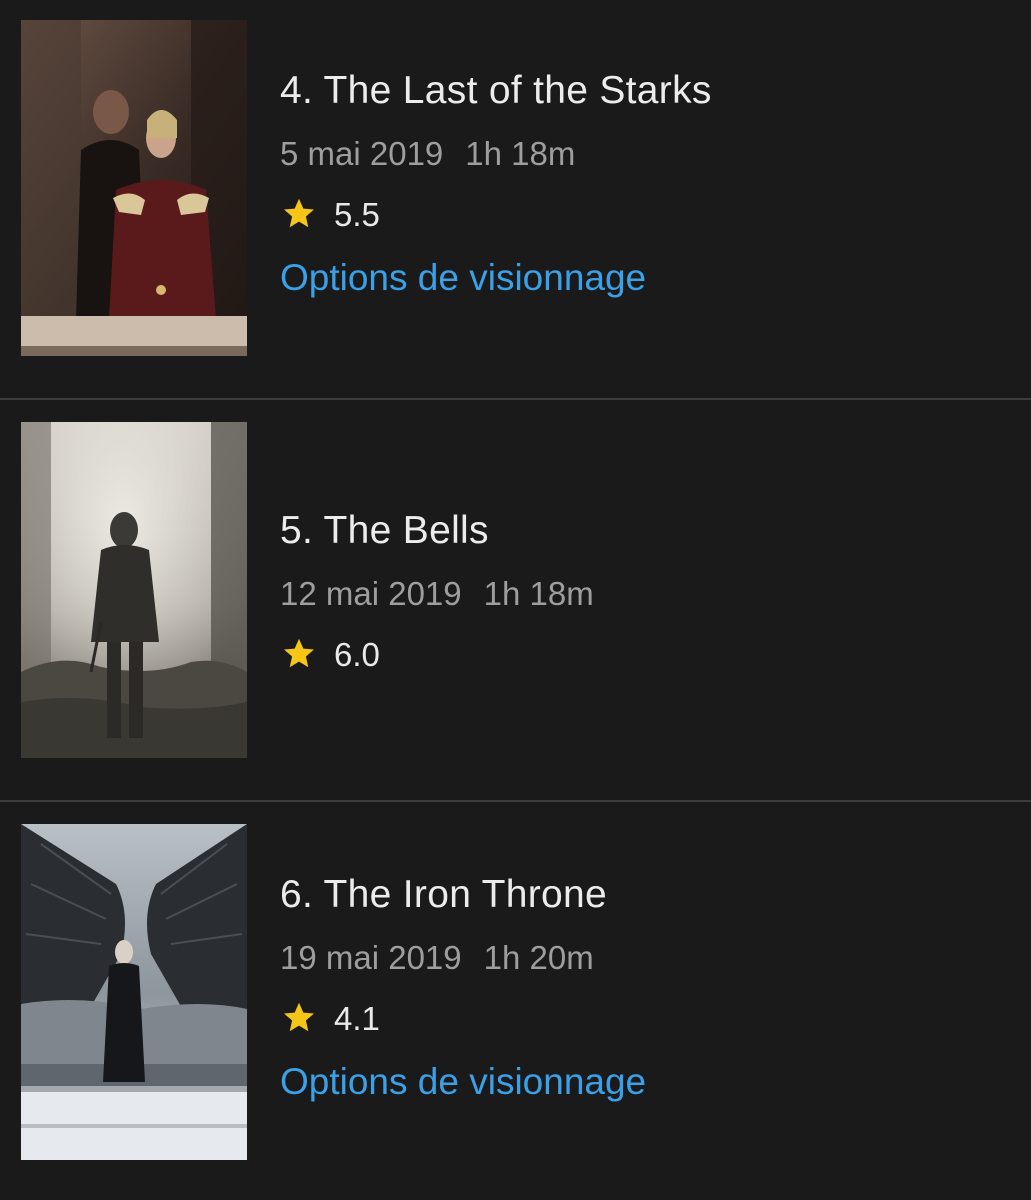 The width and height of the screenshot is (1031, 1200). Describe the element at coordinates (463, 957) in the screenshot. I see `episode-meta: 19 mai 2019 1h 20m` at that location.